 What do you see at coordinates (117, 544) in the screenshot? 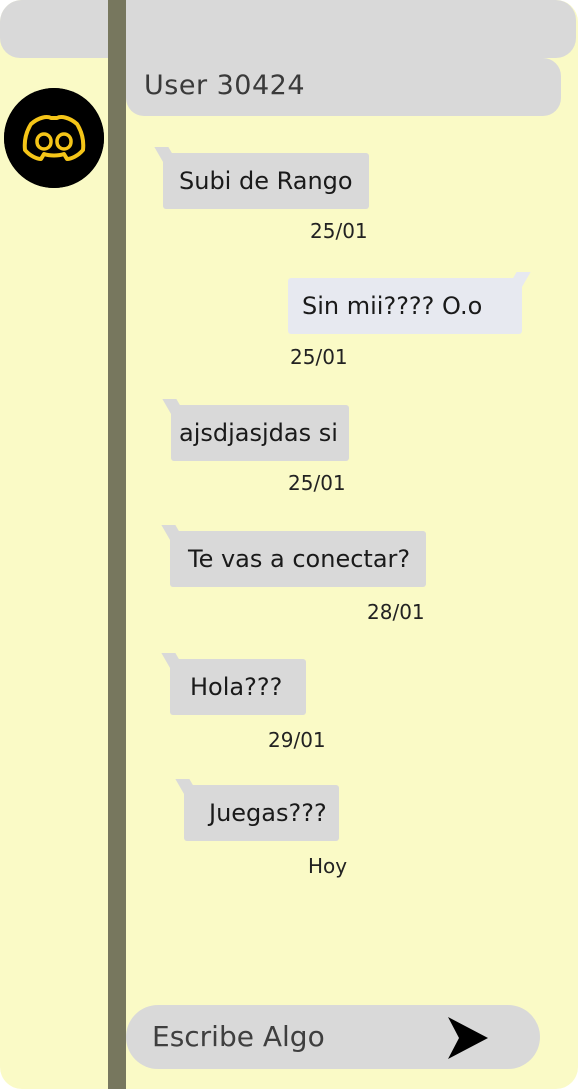
I see `sidebar-divider` at bounding box center [117, 544].